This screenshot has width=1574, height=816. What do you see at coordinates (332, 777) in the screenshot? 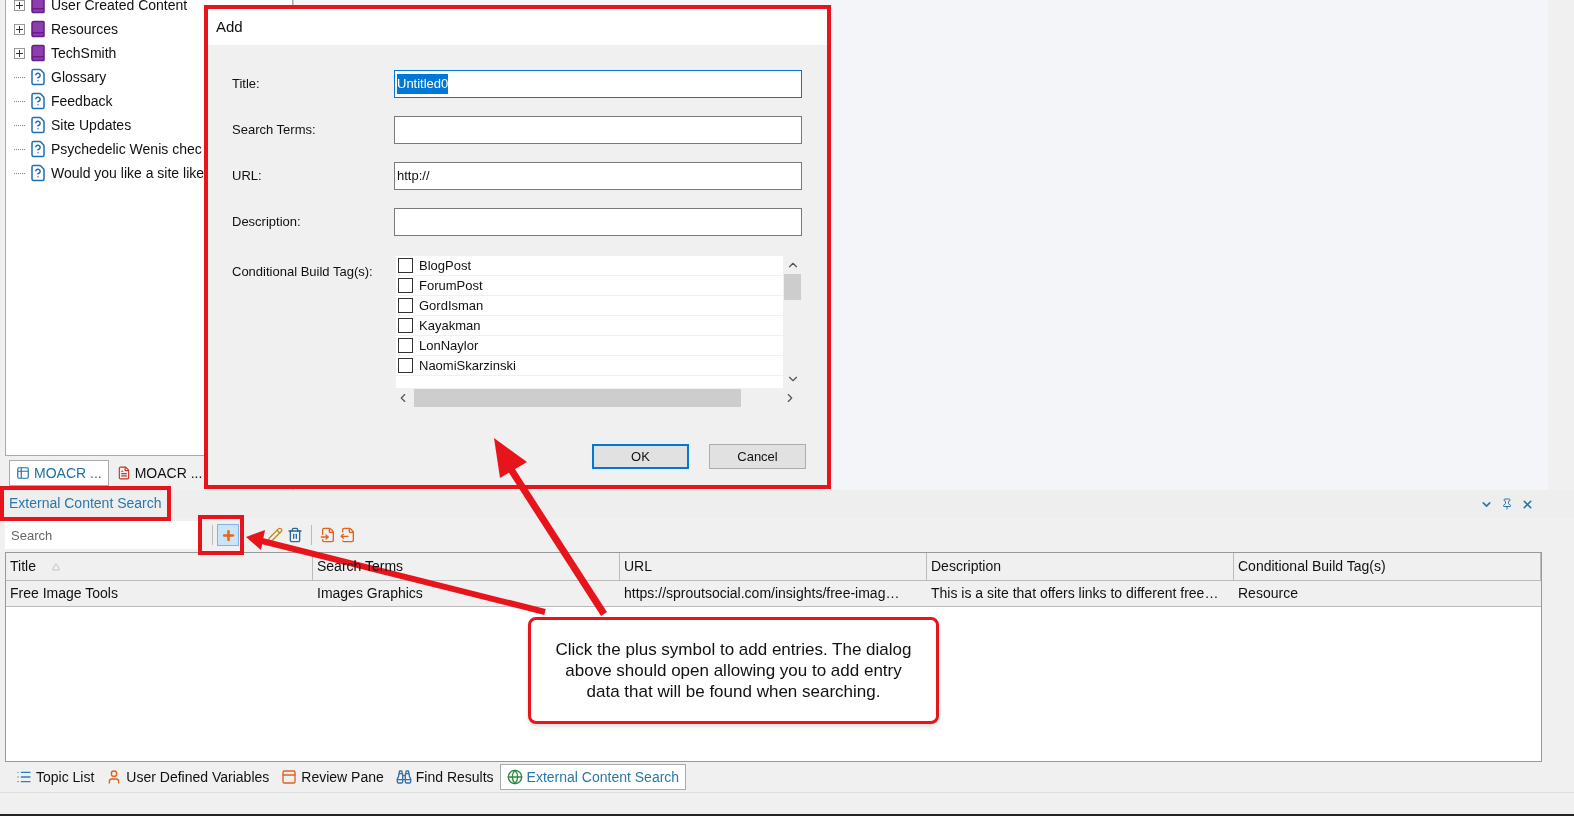
I see `panel-tab: Review Pane` at bounding box center [332, 777].